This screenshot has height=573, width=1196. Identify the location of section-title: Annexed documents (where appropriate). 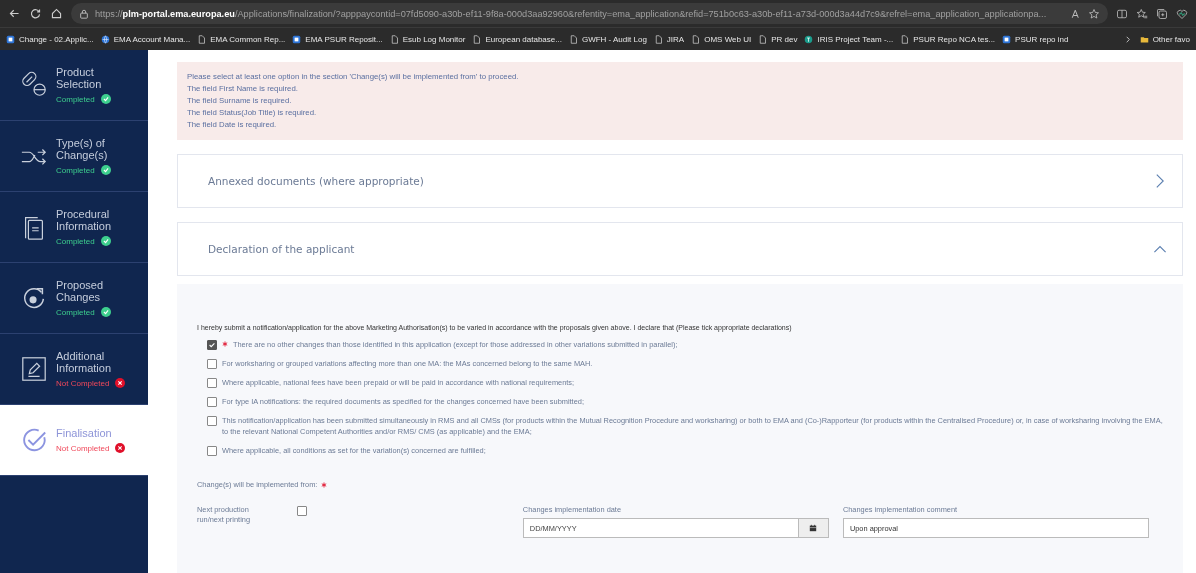
(316, 181).